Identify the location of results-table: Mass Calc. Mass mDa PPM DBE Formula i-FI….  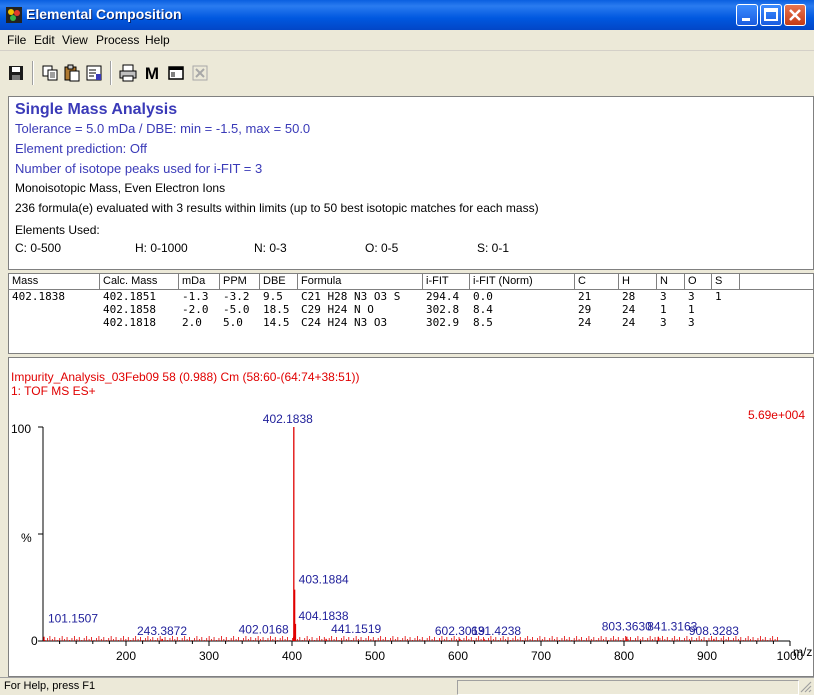
(411, 313).